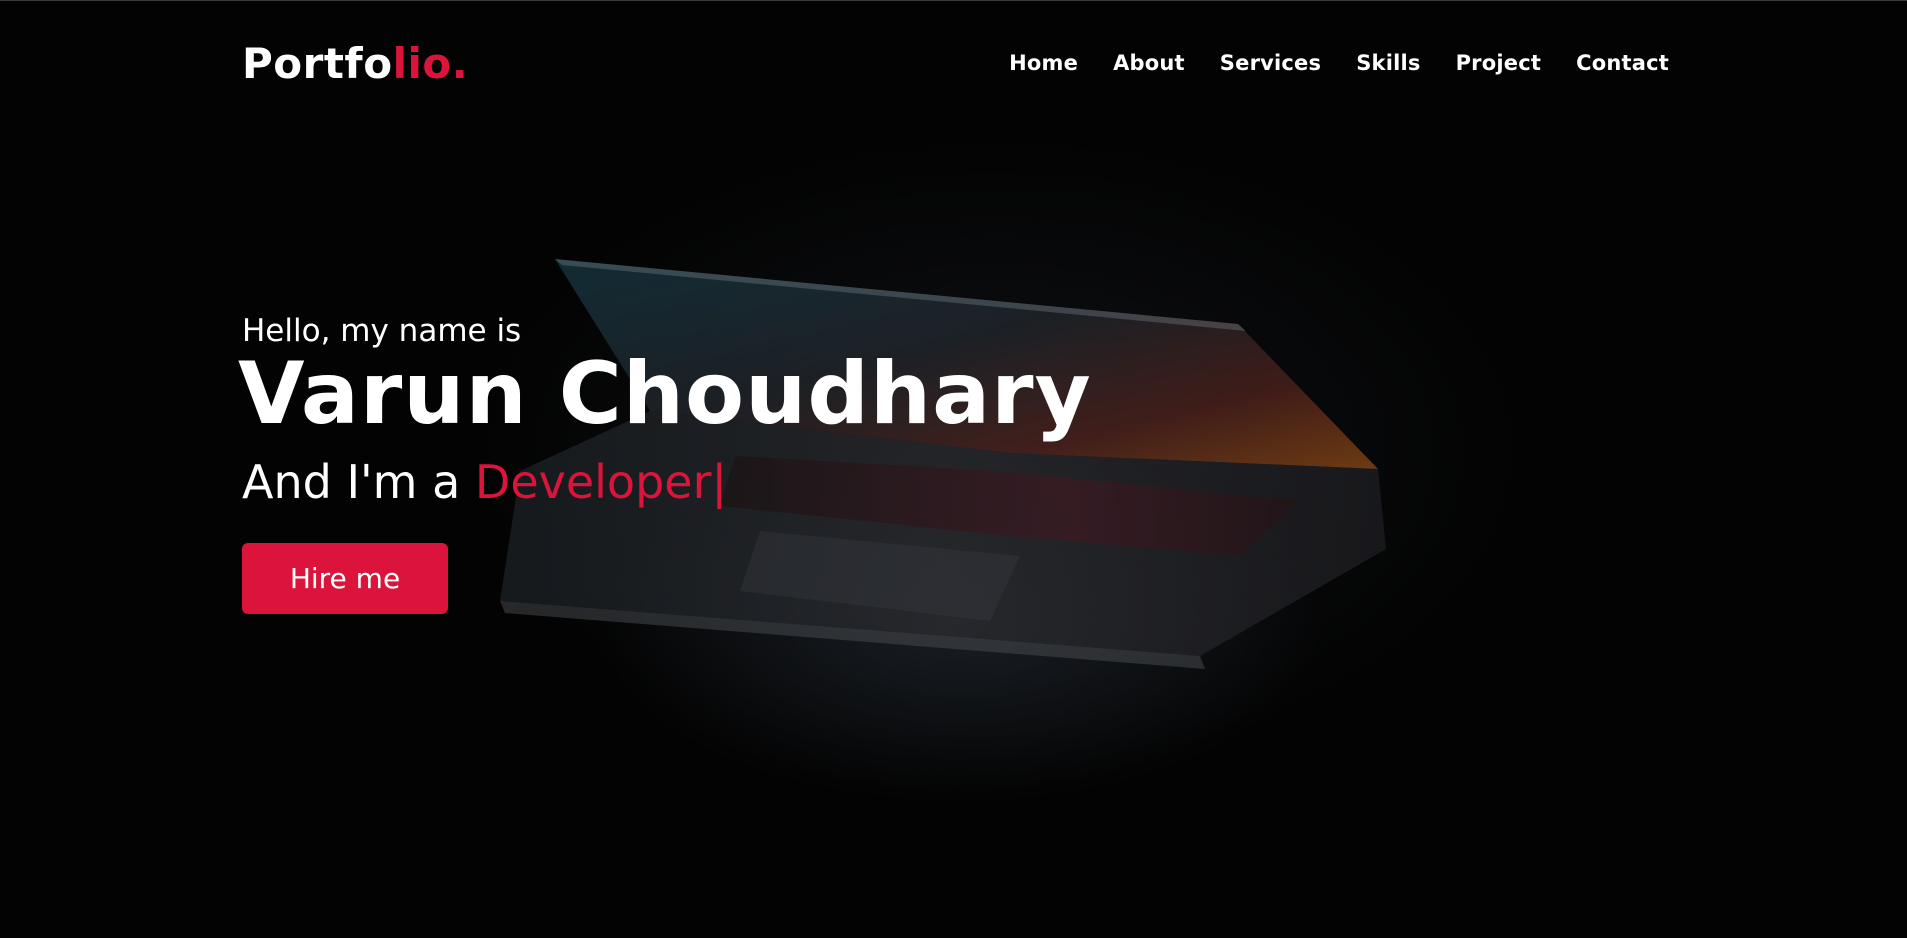 The height and width of the screenshot is (938, 1907). What do you see at coordinates (600, 482) in the screenshot?
I see `typing-role: Developer|` at bounding box center [600, 482].